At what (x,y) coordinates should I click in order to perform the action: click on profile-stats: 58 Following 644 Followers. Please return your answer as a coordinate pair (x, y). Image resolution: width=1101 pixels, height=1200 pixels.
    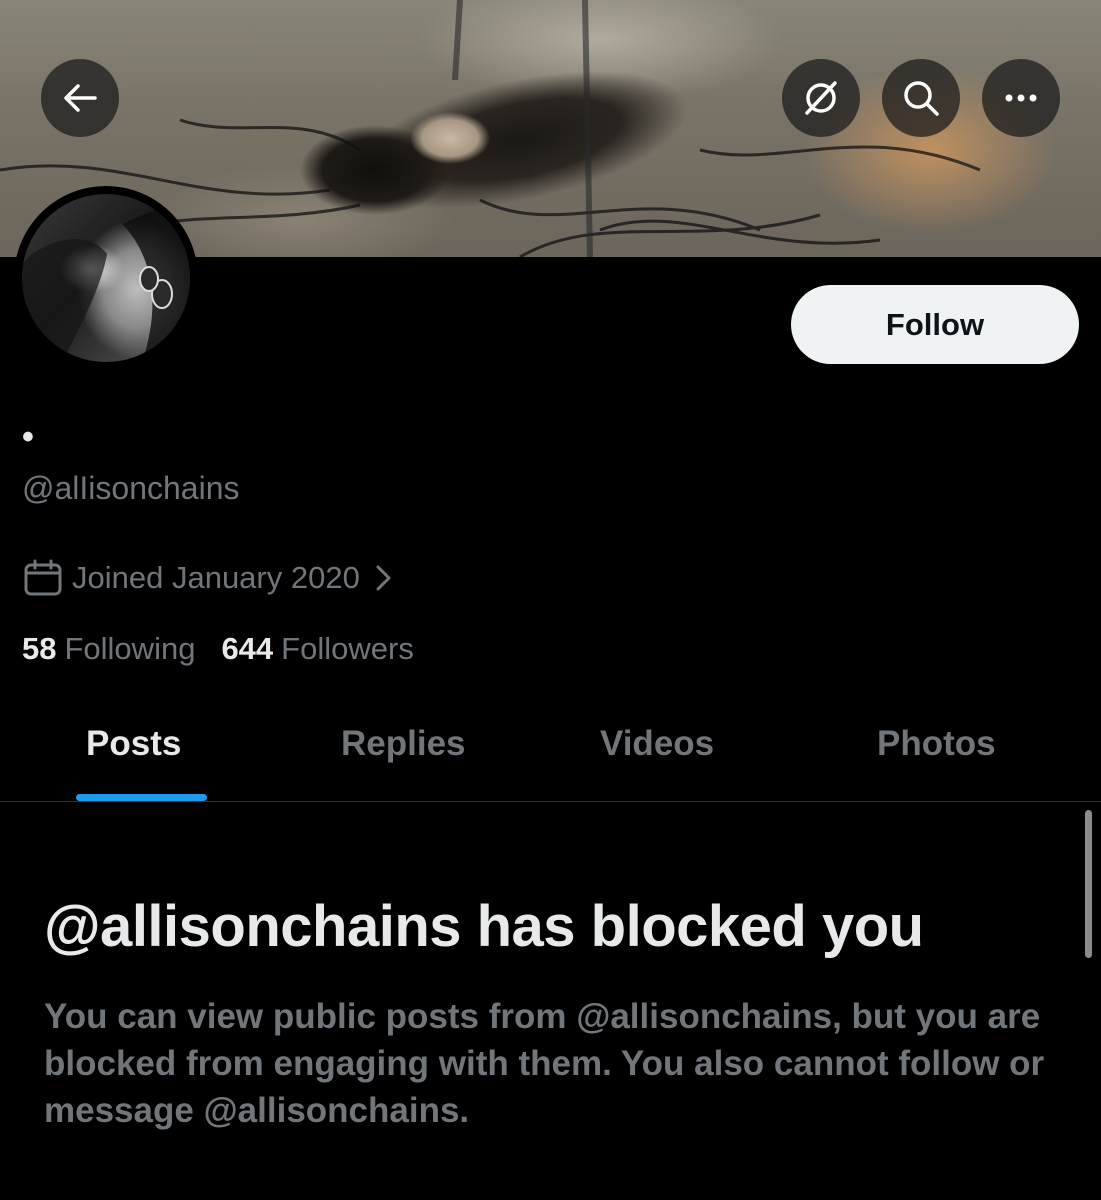
    Looking at the image, I should click on (231, 649).